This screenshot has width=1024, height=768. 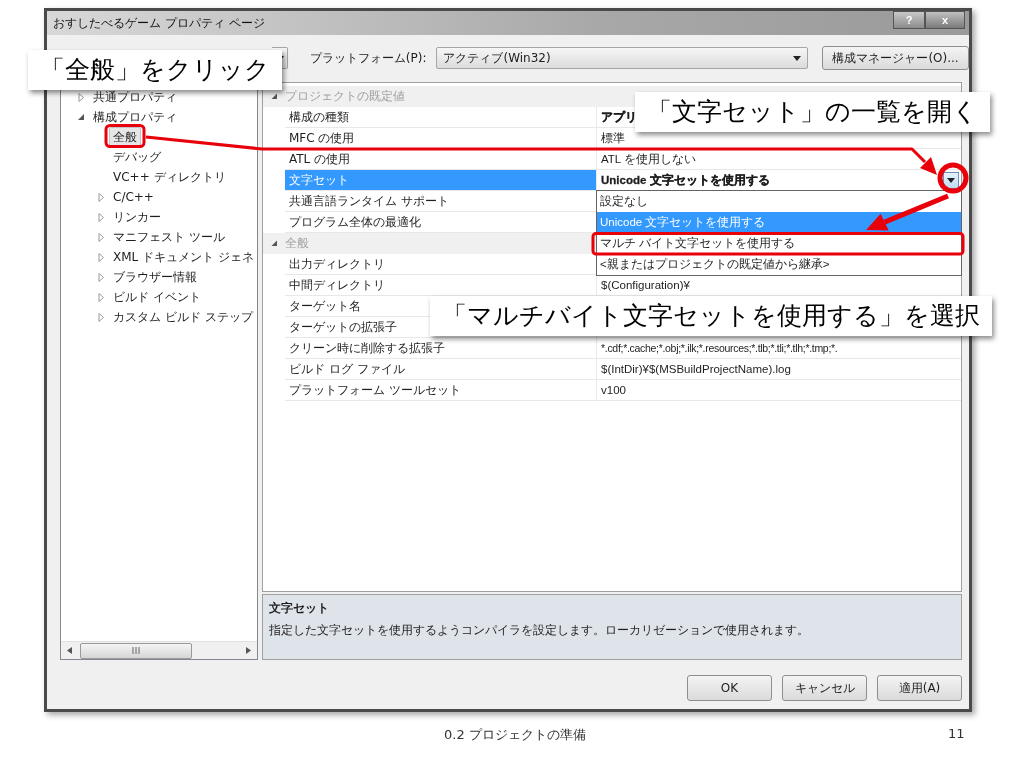 I want to click on property-value: 標準, so click(x=613, y=138).